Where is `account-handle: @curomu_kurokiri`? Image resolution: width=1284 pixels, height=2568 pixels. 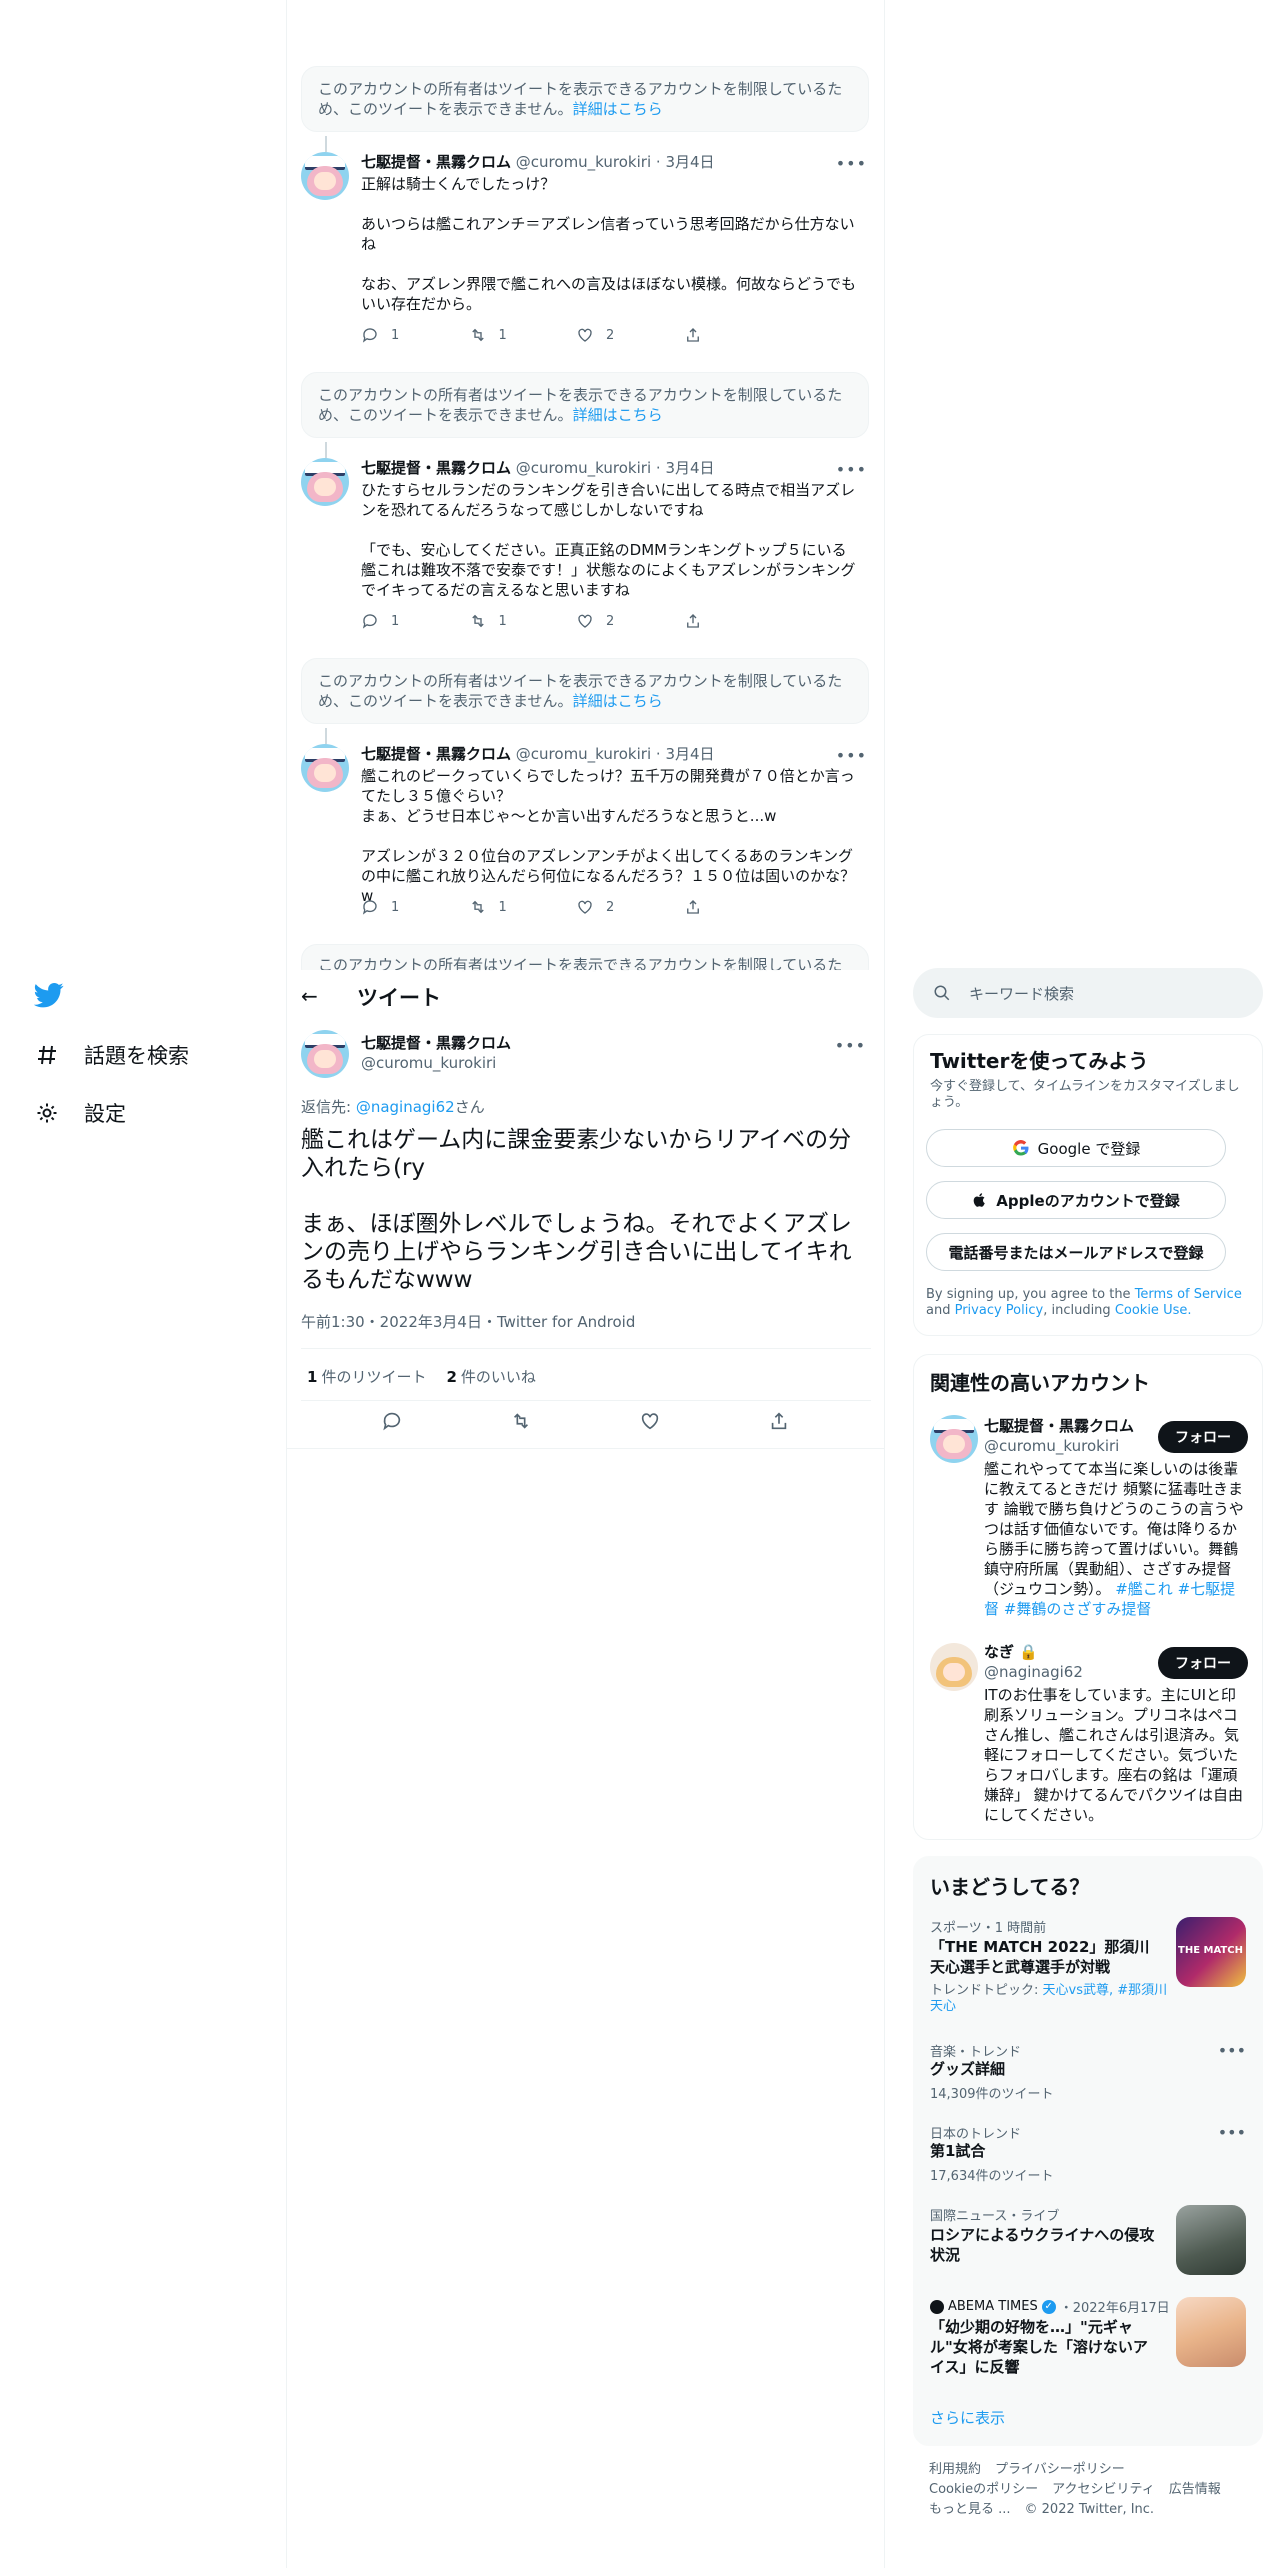 account-handle: @curomu_kurokiri is located at coordinates (1051, 1446).